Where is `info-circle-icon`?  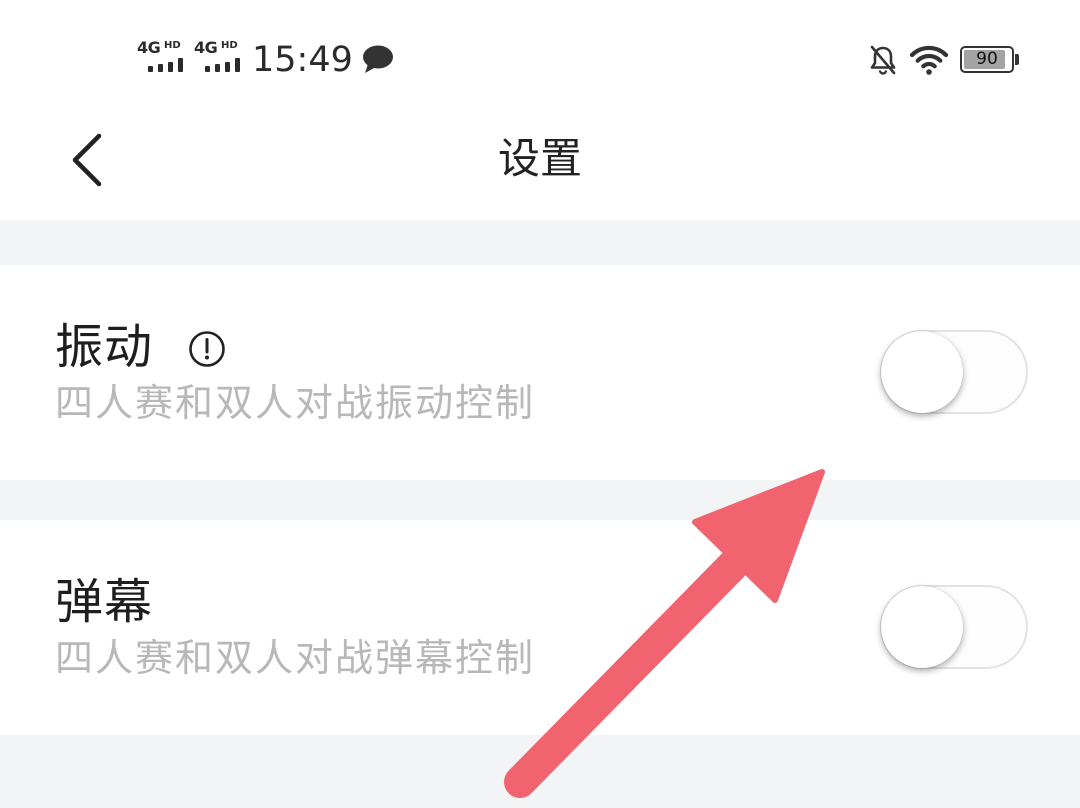
info-circle-icon is located at coordinates (207, 349).